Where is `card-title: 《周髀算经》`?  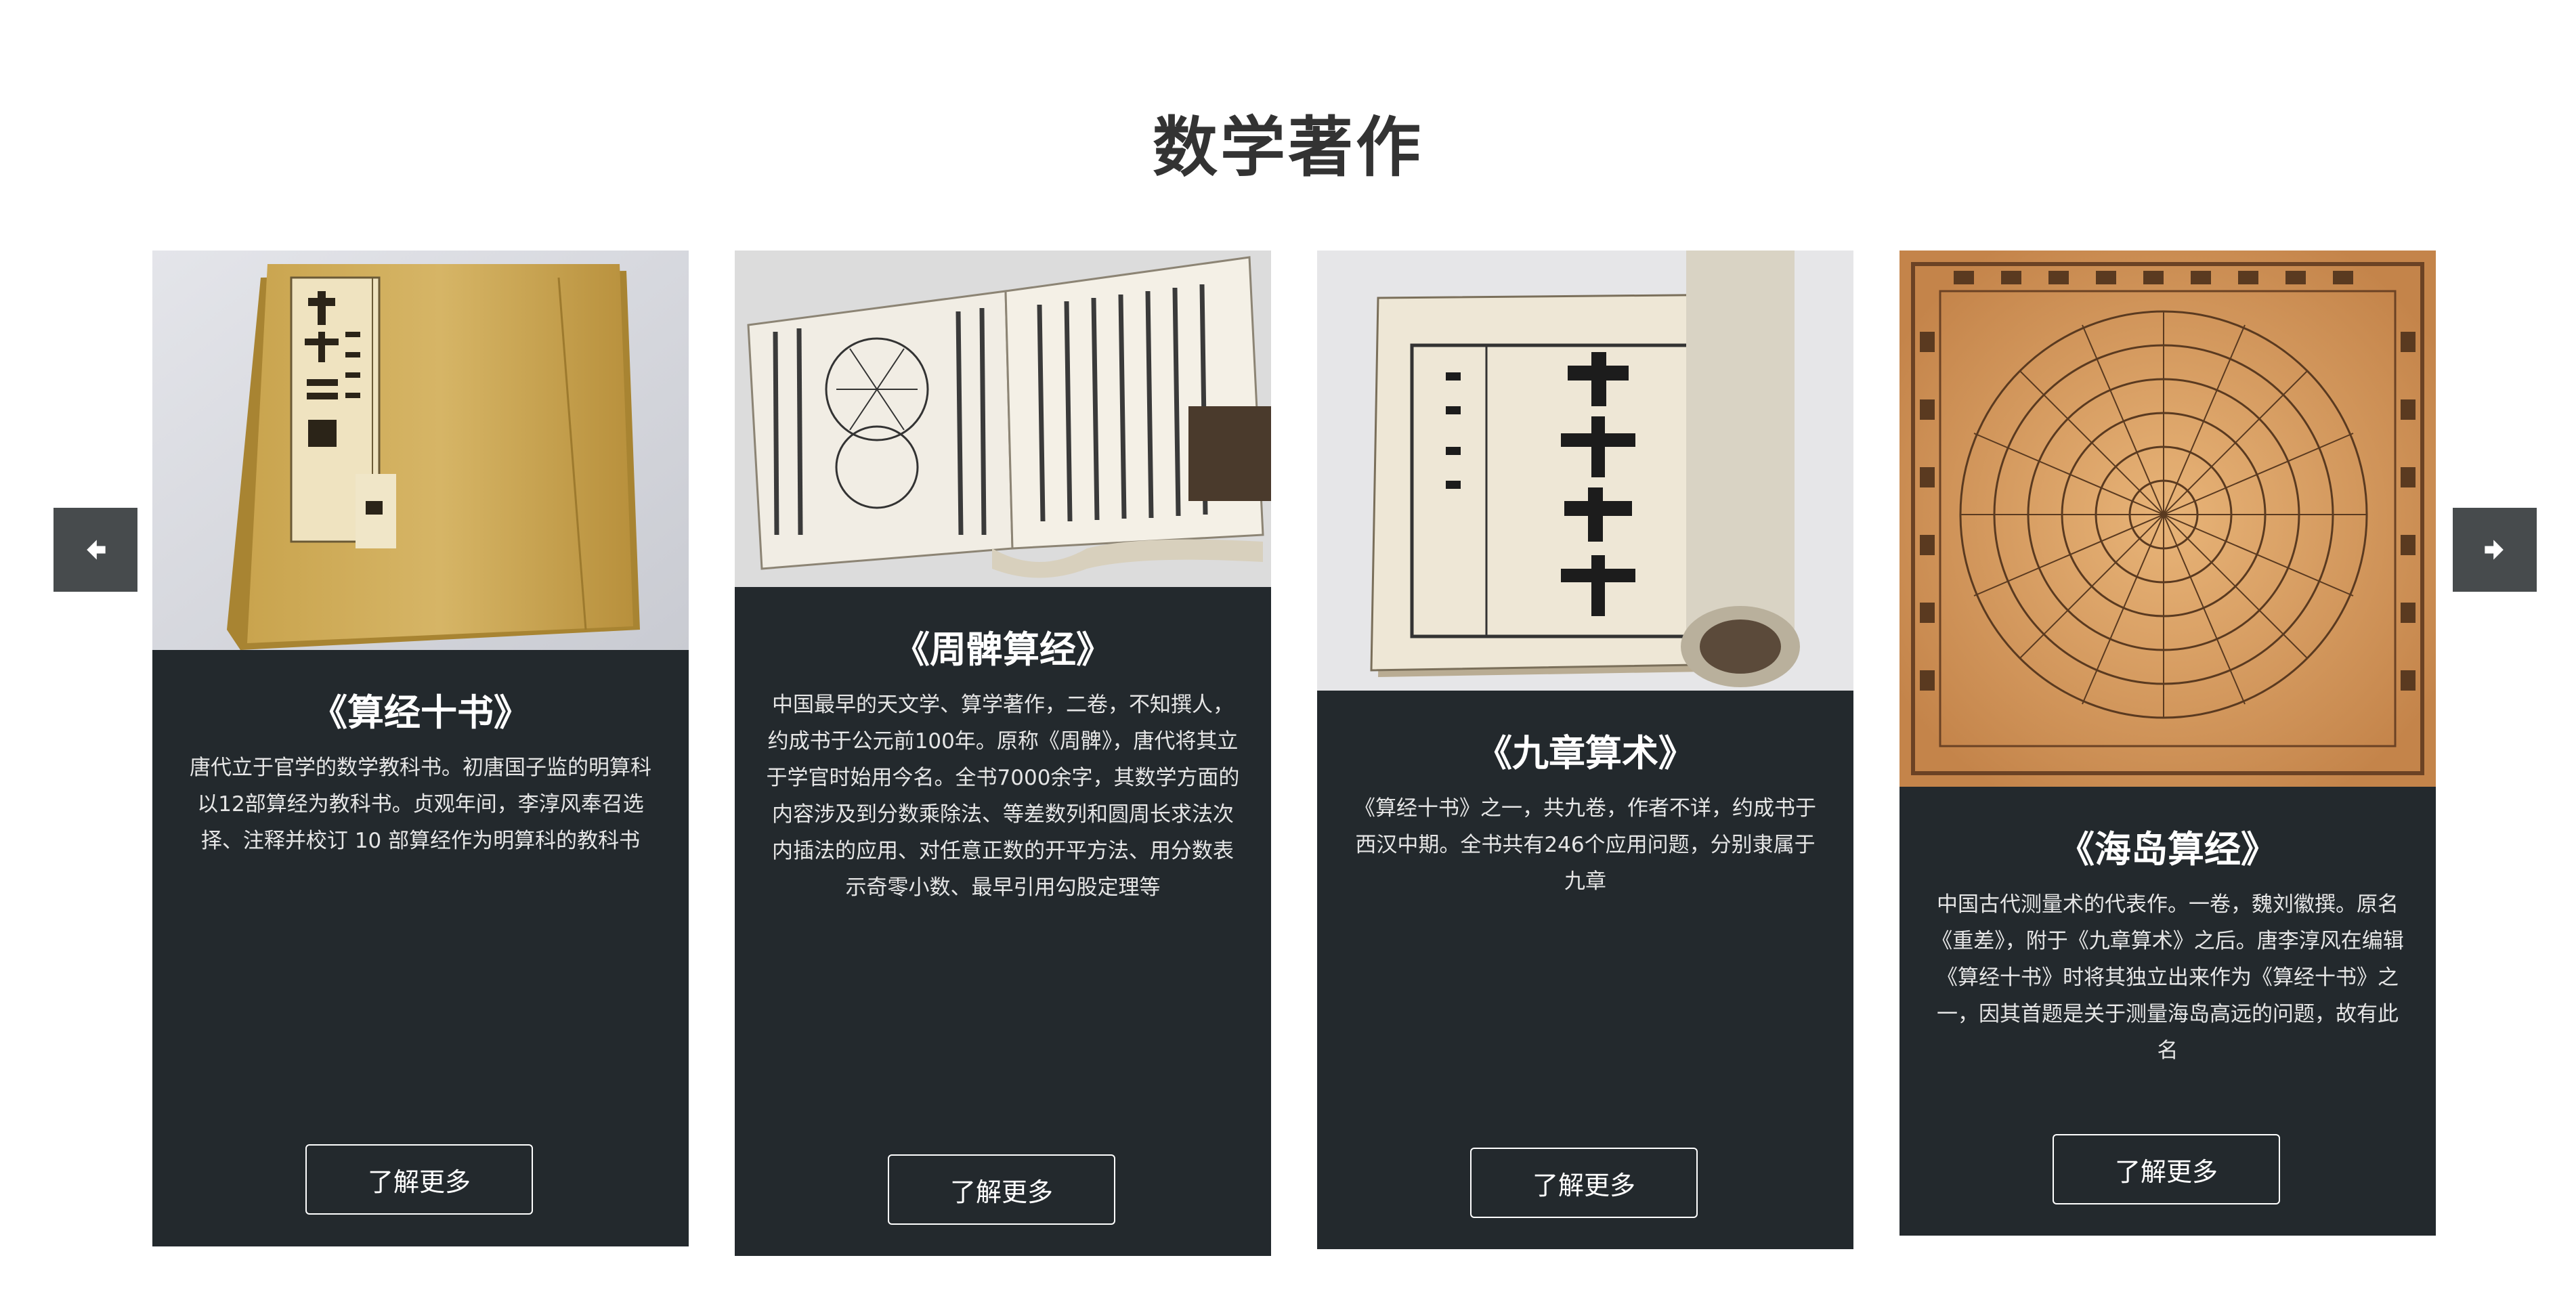 card-title: 《周髀算经》 is located at coordinates (1003, 649).